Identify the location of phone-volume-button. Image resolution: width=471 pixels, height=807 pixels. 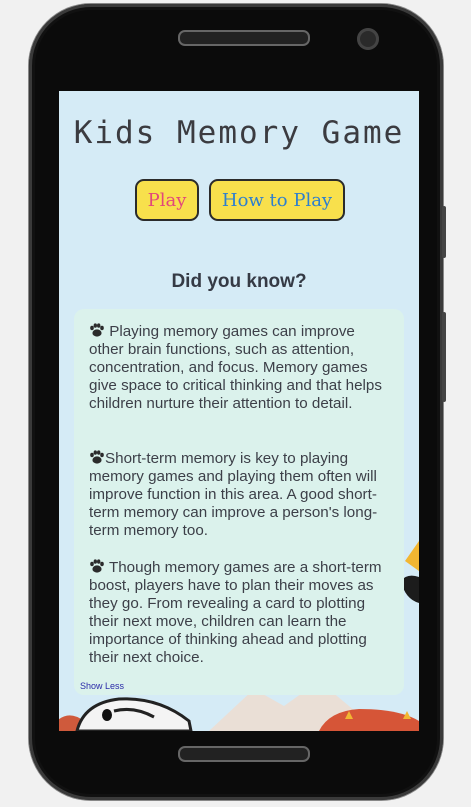
(444, 232).